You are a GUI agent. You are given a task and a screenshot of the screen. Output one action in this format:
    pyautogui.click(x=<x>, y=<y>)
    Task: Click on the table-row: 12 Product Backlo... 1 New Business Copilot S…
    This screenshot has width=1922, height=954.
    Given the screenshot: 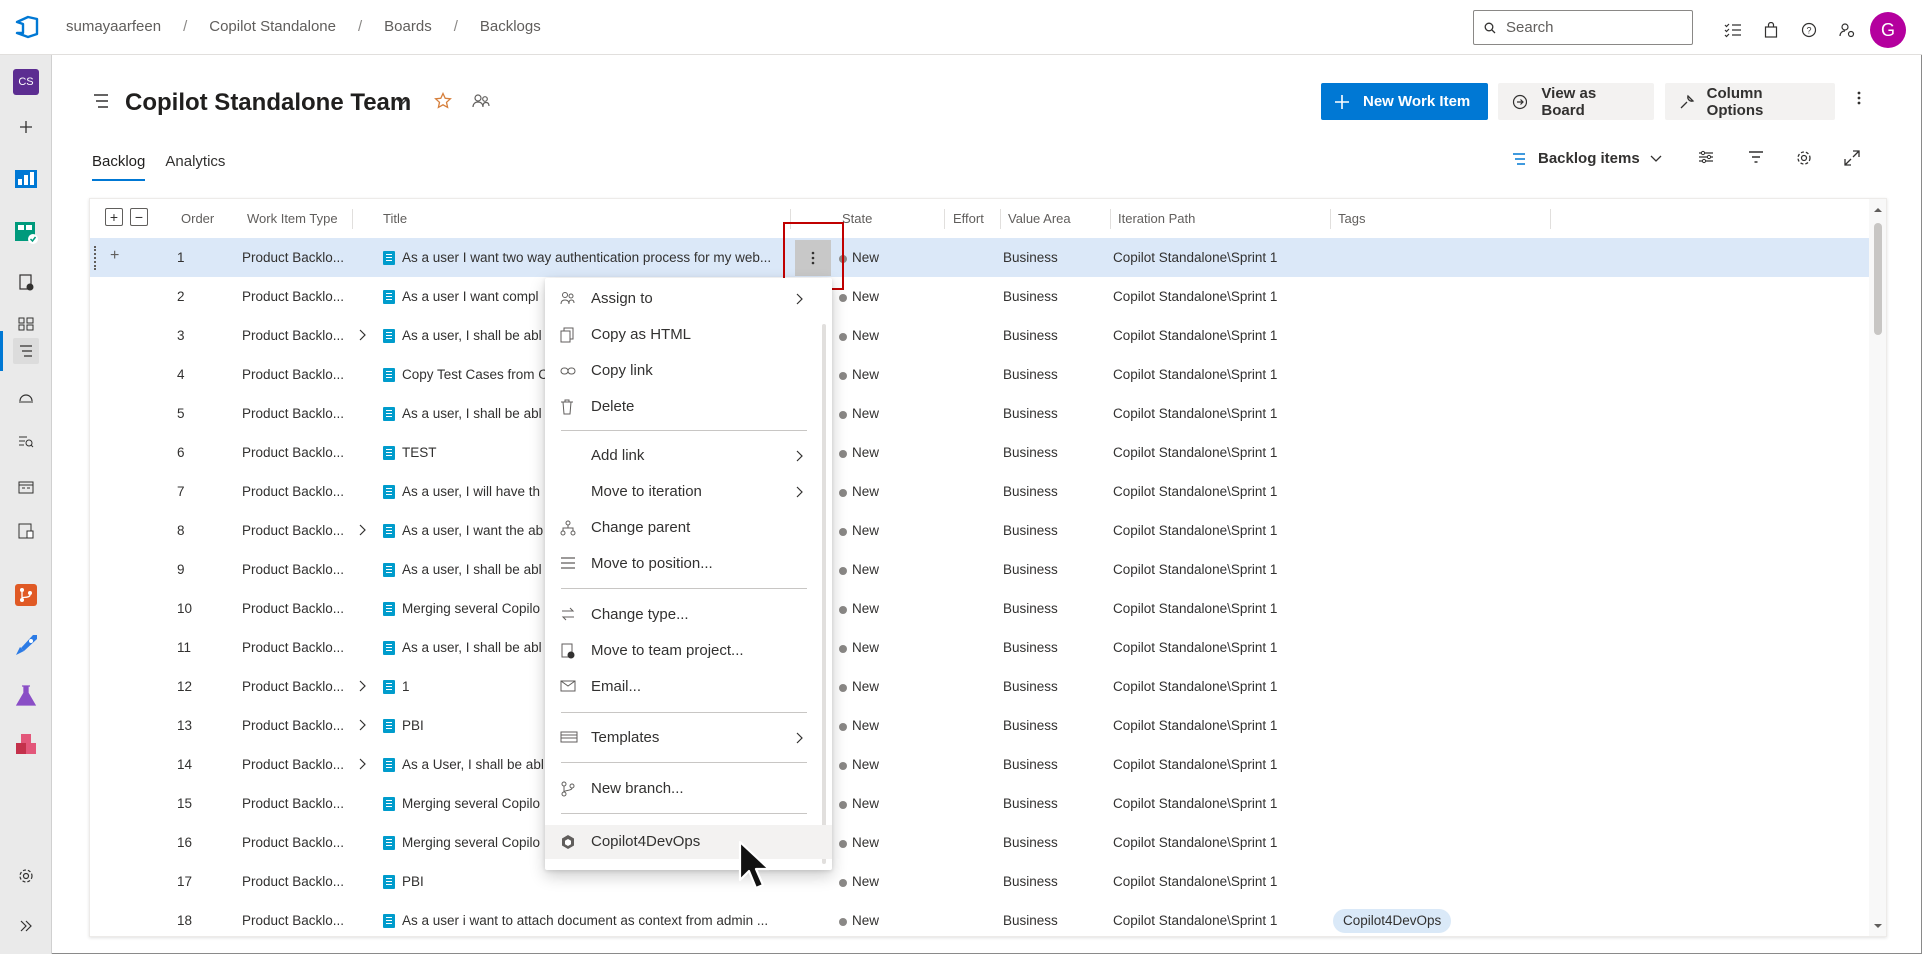 What is the action you would take?
    pyautogui.click(x=979, y=686)
    